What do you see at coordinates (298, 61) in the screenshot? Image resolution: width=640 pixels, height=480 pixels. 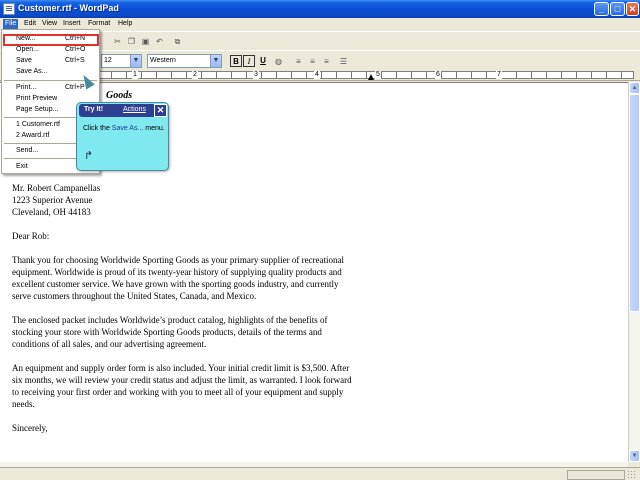 I see `align-left-icon: ≡` at bounding box center [298, 61].